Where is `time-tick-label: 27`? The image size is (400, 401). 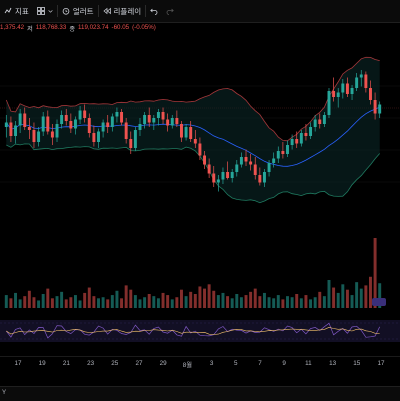 time-tick-label: 27 is located at coordinates (139, 363).